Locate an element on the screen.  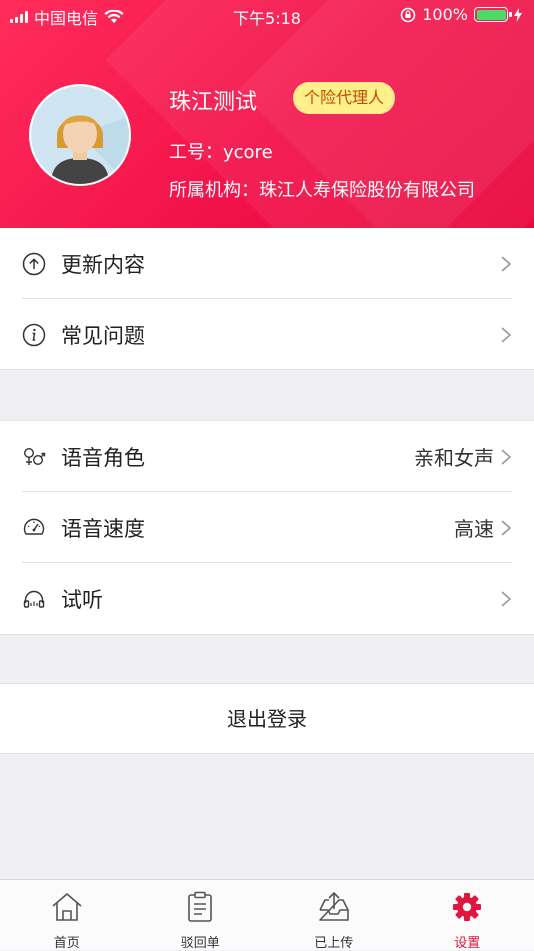
menu-item-label: 语音速度 is located at coordinates (103, 528).